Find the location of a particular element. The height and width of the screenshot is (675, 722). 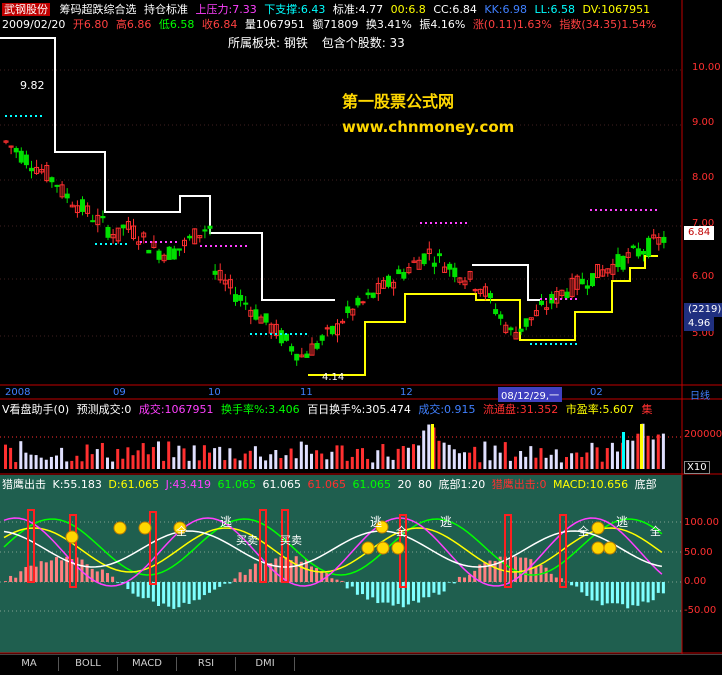

upper-pressure: 上压力:7.33 is located at coordinates (226, 9).